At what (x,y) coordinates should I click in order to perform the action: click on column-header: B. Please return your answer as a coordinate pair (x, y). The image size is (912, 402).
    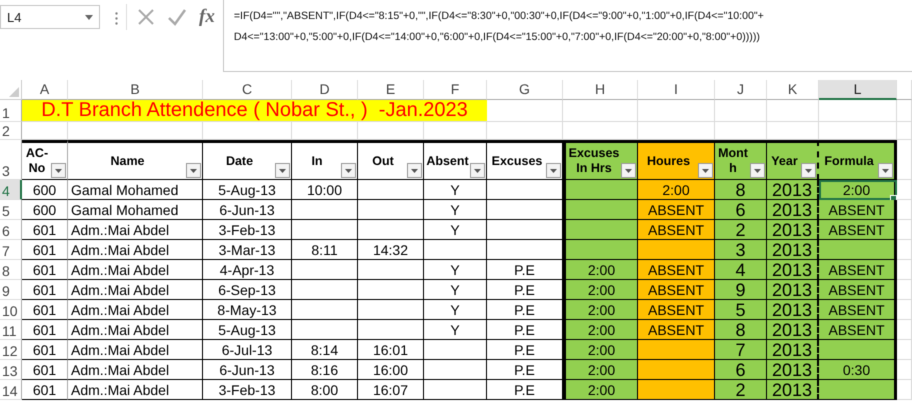
    Looking at the image, I should click on (135, 90).